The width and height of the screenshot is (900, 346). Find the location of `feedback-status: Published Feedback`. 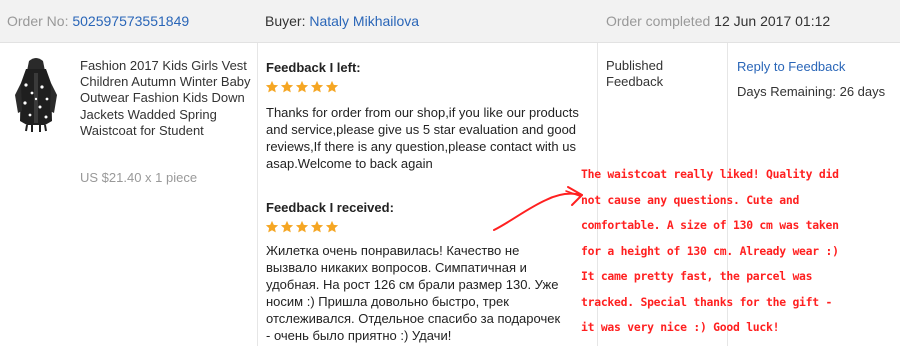

feedback-status: Published Feedback is located at coordinates (635, 73).